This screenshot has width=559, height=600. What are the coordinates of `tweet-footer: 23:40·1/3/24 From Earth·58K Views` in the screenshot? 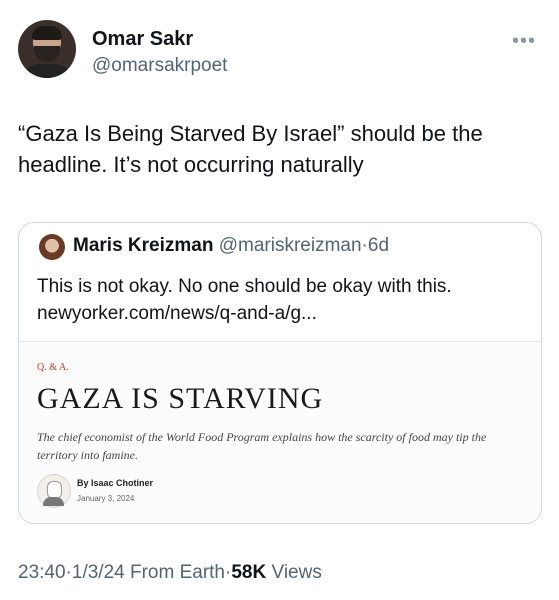 It's located at (170, 573).